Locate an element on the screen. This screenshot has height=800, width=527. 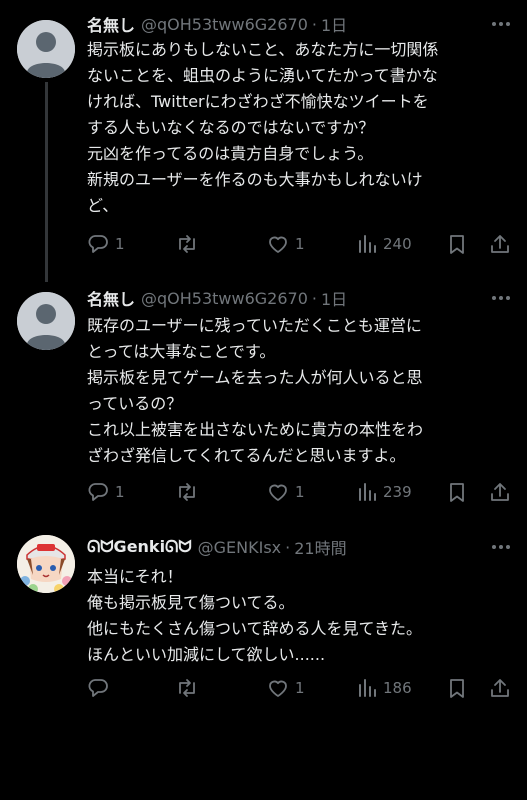
user-handle: @GENKIsx is located at coordinates (240, 547).